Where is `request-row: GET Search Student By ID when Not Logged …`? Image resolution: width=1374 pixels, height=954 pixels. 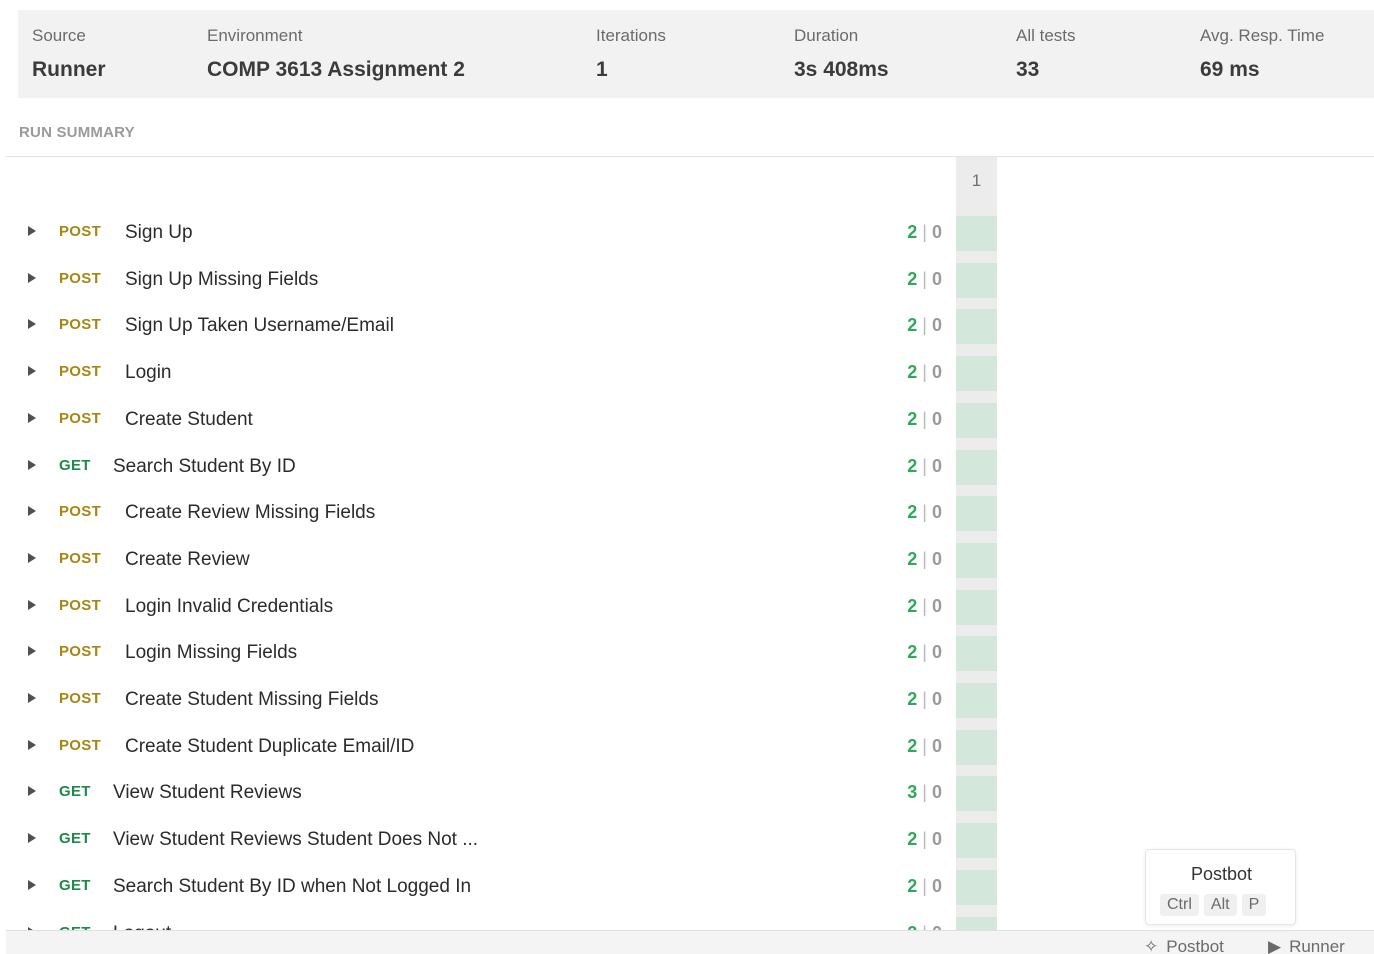
request-row: GET Search Student By ID when Not Logged … is located at coordinates (500, 887).